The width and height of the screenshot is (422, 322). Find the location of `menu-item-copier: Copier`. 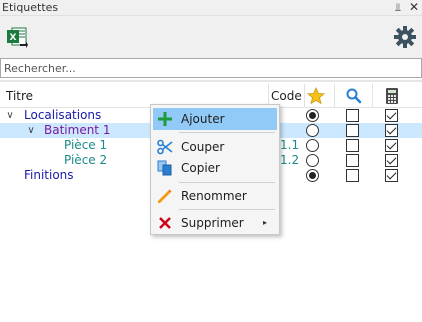

menu-item-copier: Copier is located at coordinates (215, 168).